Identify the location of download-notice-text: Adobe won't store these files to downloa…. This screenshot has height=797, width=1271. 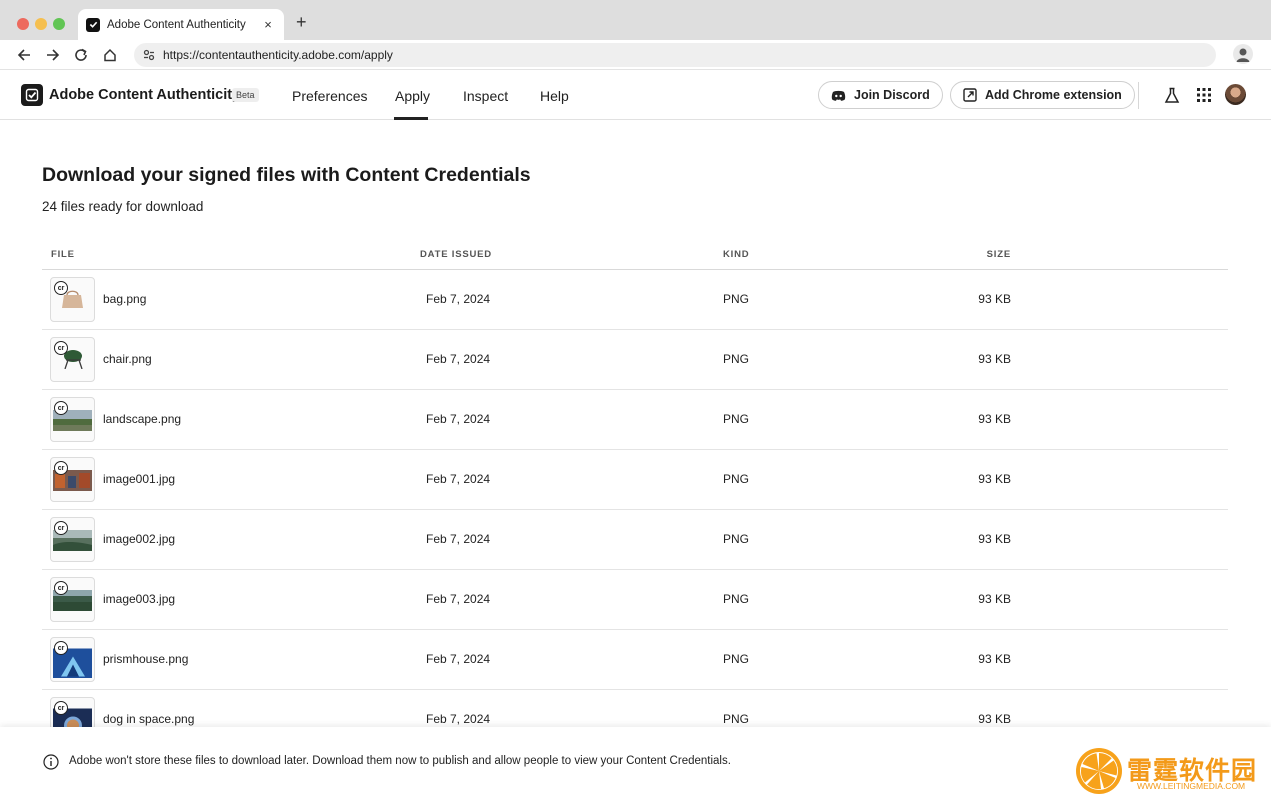
(400, 761).